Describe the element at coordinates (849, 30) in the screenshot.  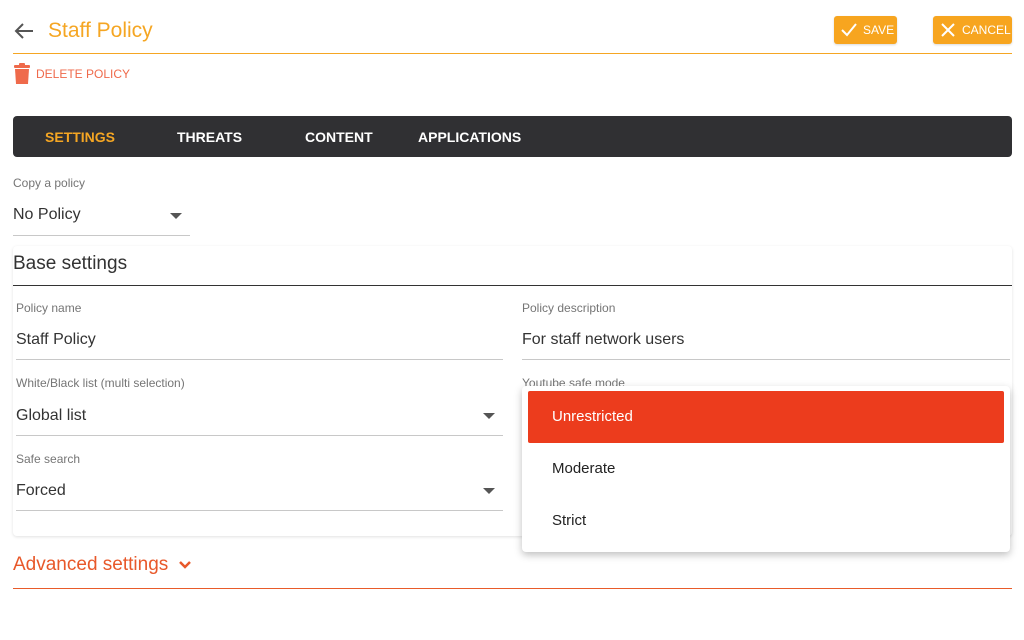
I see `check-icon` at that location.